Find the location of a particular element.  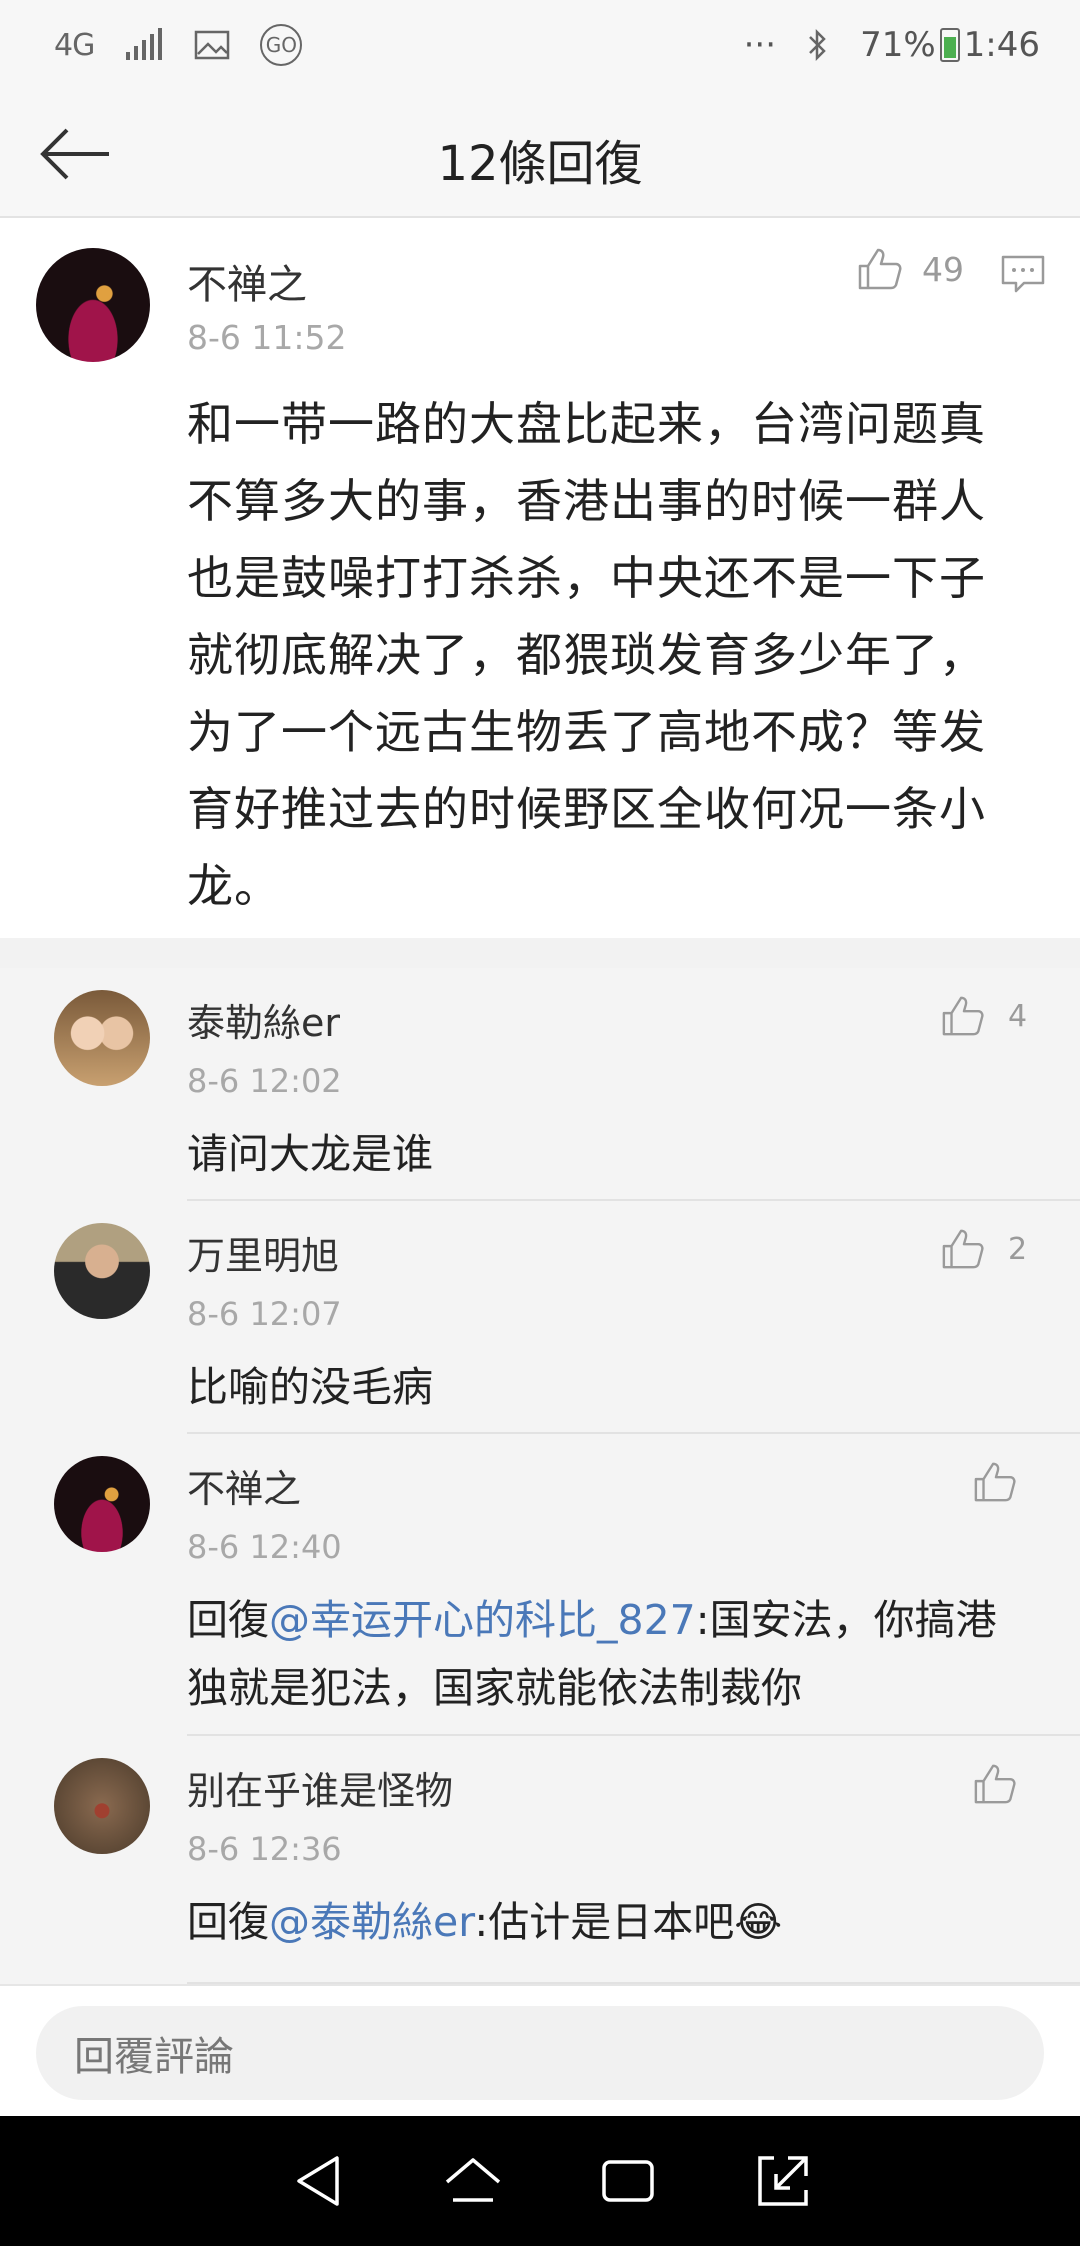

nav-expand-button is located at coordinates (783, 2181).